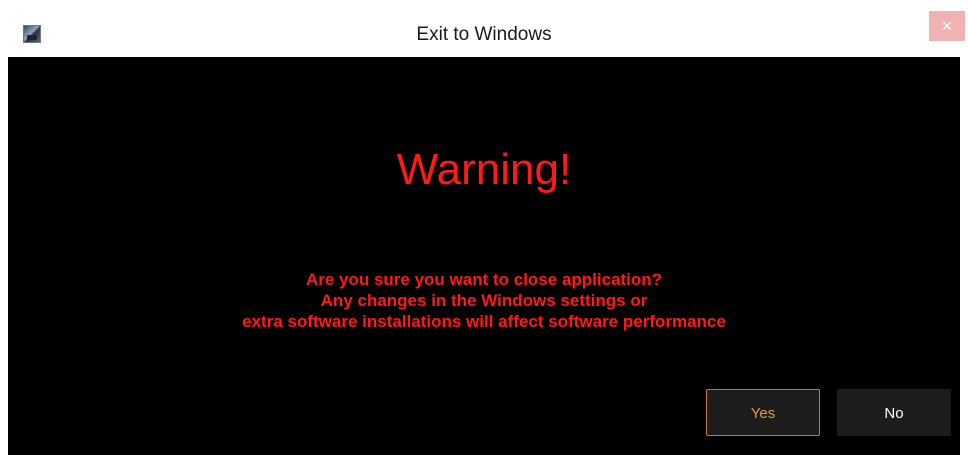  I want to click on window-title: Exit to Windows, so click(484, 34).